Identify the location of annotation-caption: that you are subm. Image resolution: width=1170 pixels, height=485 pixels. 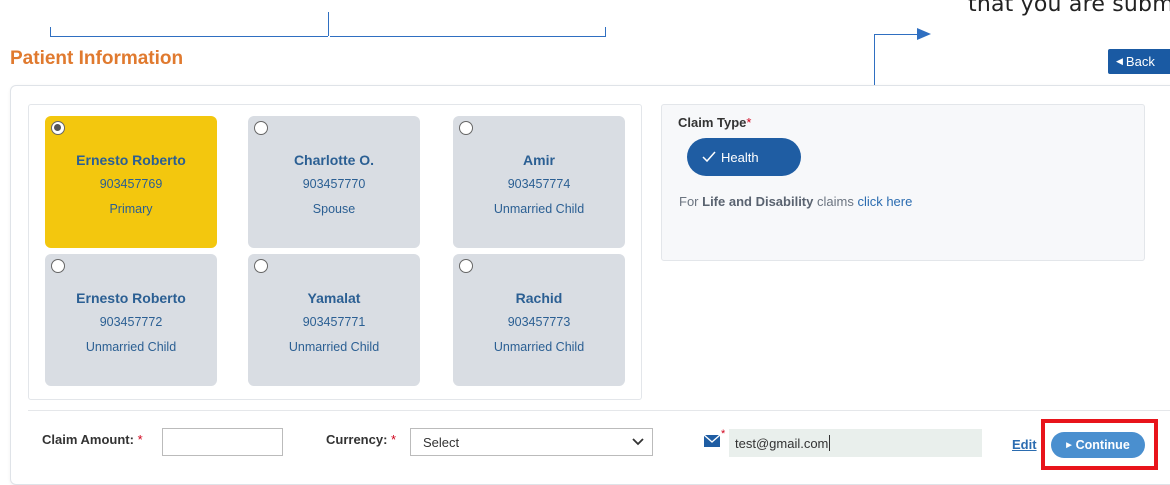
(1069, 8).